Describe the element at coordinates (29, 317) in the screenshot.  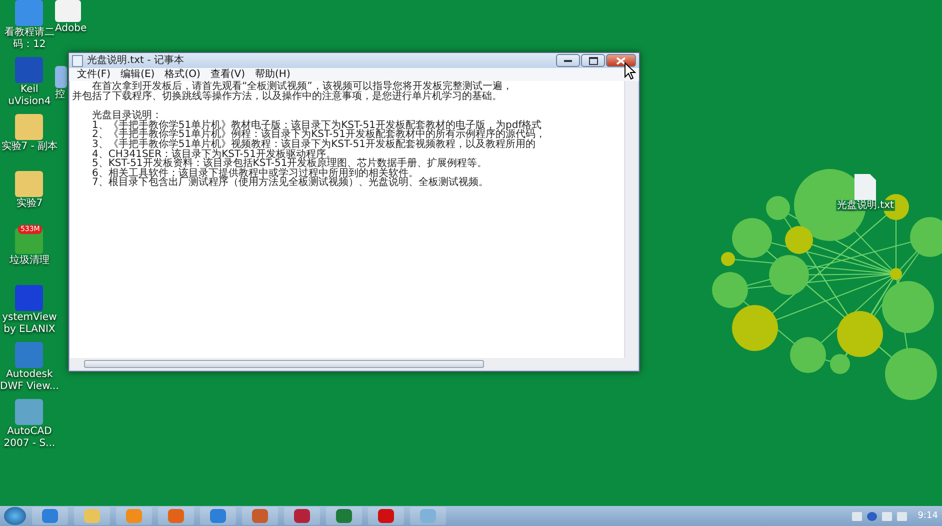
I see `icon-label: ystemView` at that location.